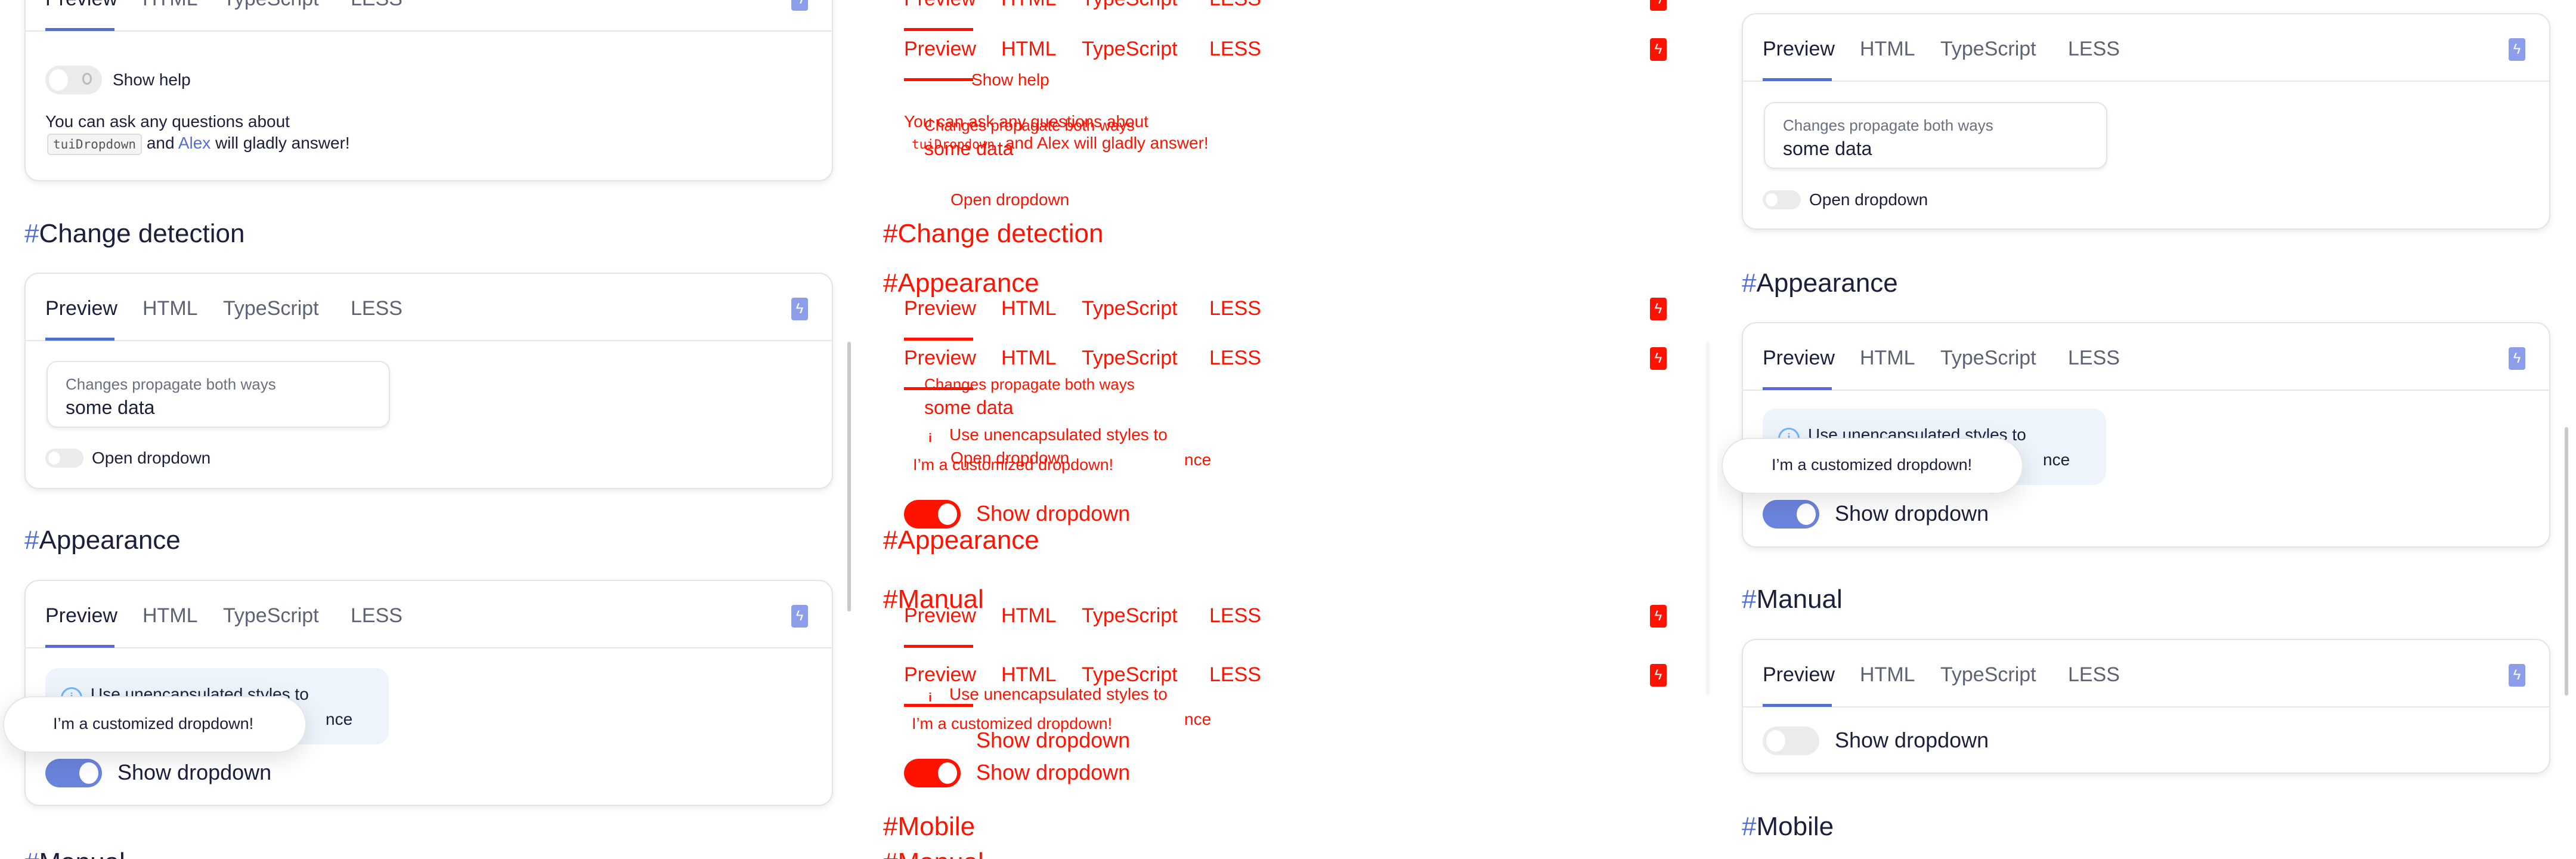 This screenshot has height=859, width=2576. What do you see at coordinates (937, 827) in the screenshot?
I see `heading-text: Mobile` at bounding box center [937, 827].